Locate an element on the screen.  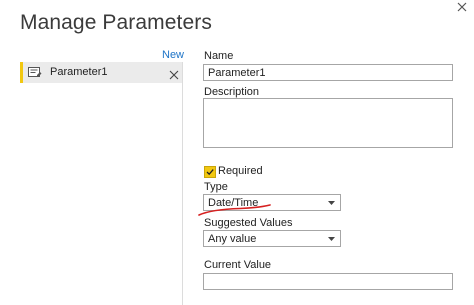
list-item-parameter1: Parameter1 is located at coordinates (101, 72).